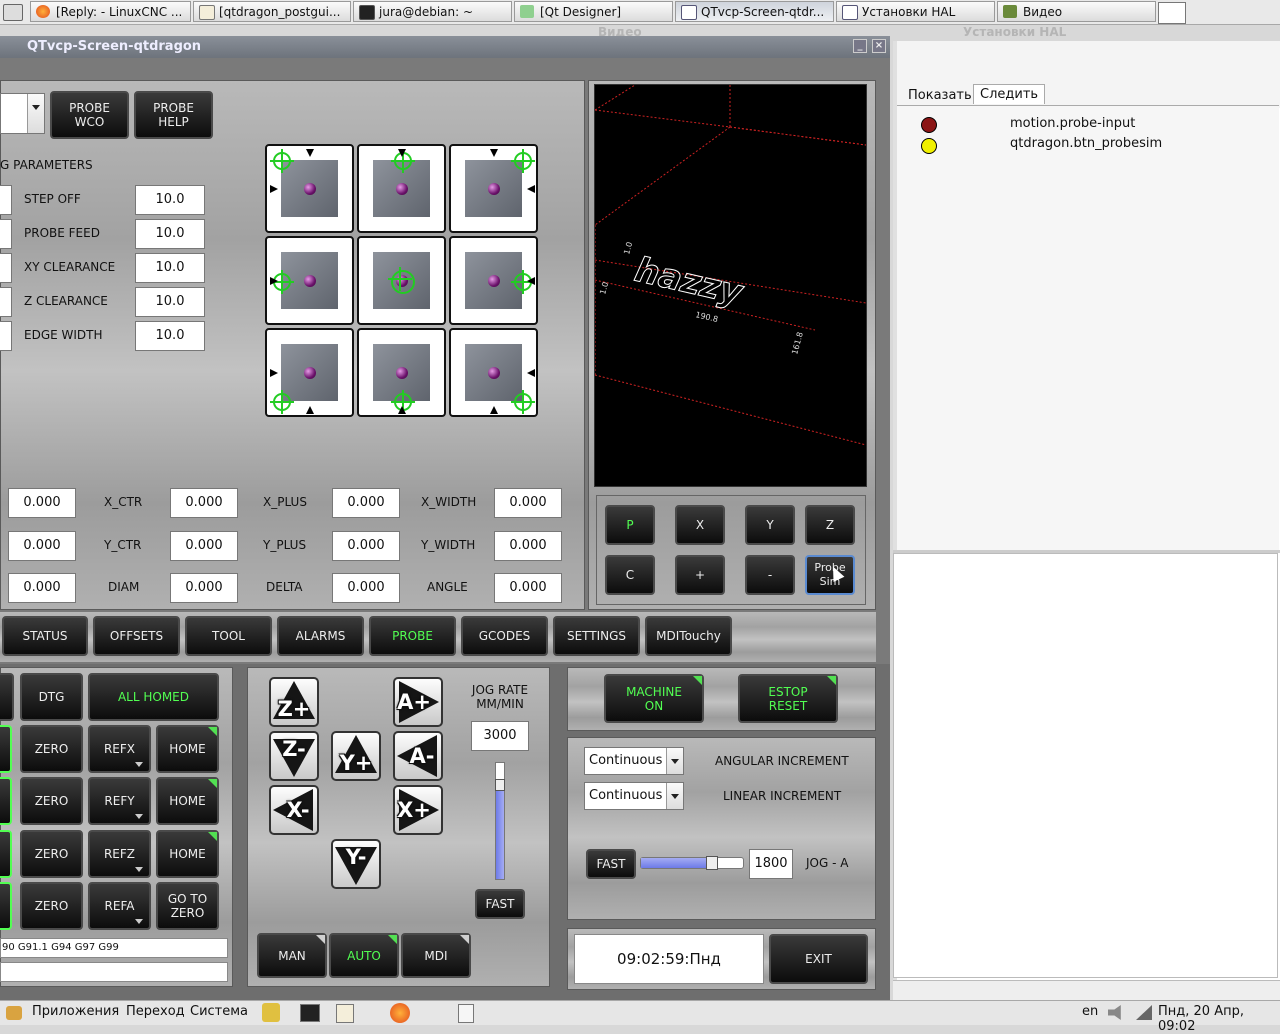 This screenshot has width=1280, height=1034. What do you see at coordinates (818, 959) in the screenshot?
I see `exit-button: EXIT` at bounding box center [818, 959].